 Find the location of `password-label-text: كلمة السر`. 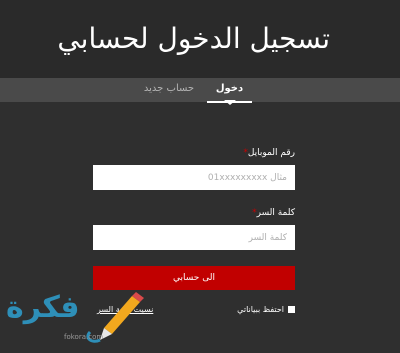

password-label-text: كلمة السر is located at coordinates (275, 213).